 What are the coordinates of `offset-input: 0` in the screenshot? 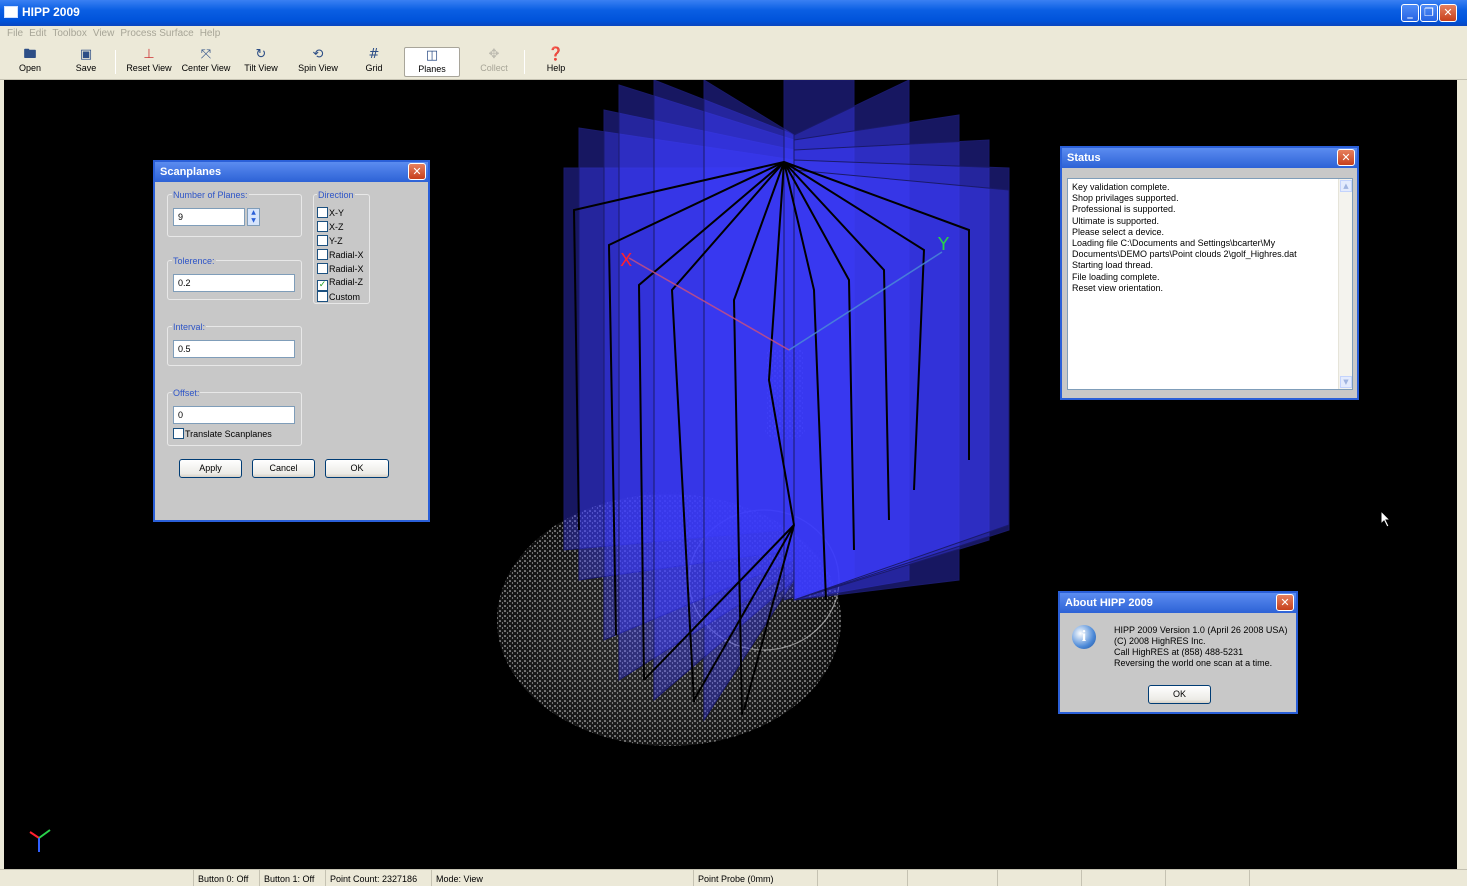 It's located at (234, 415).